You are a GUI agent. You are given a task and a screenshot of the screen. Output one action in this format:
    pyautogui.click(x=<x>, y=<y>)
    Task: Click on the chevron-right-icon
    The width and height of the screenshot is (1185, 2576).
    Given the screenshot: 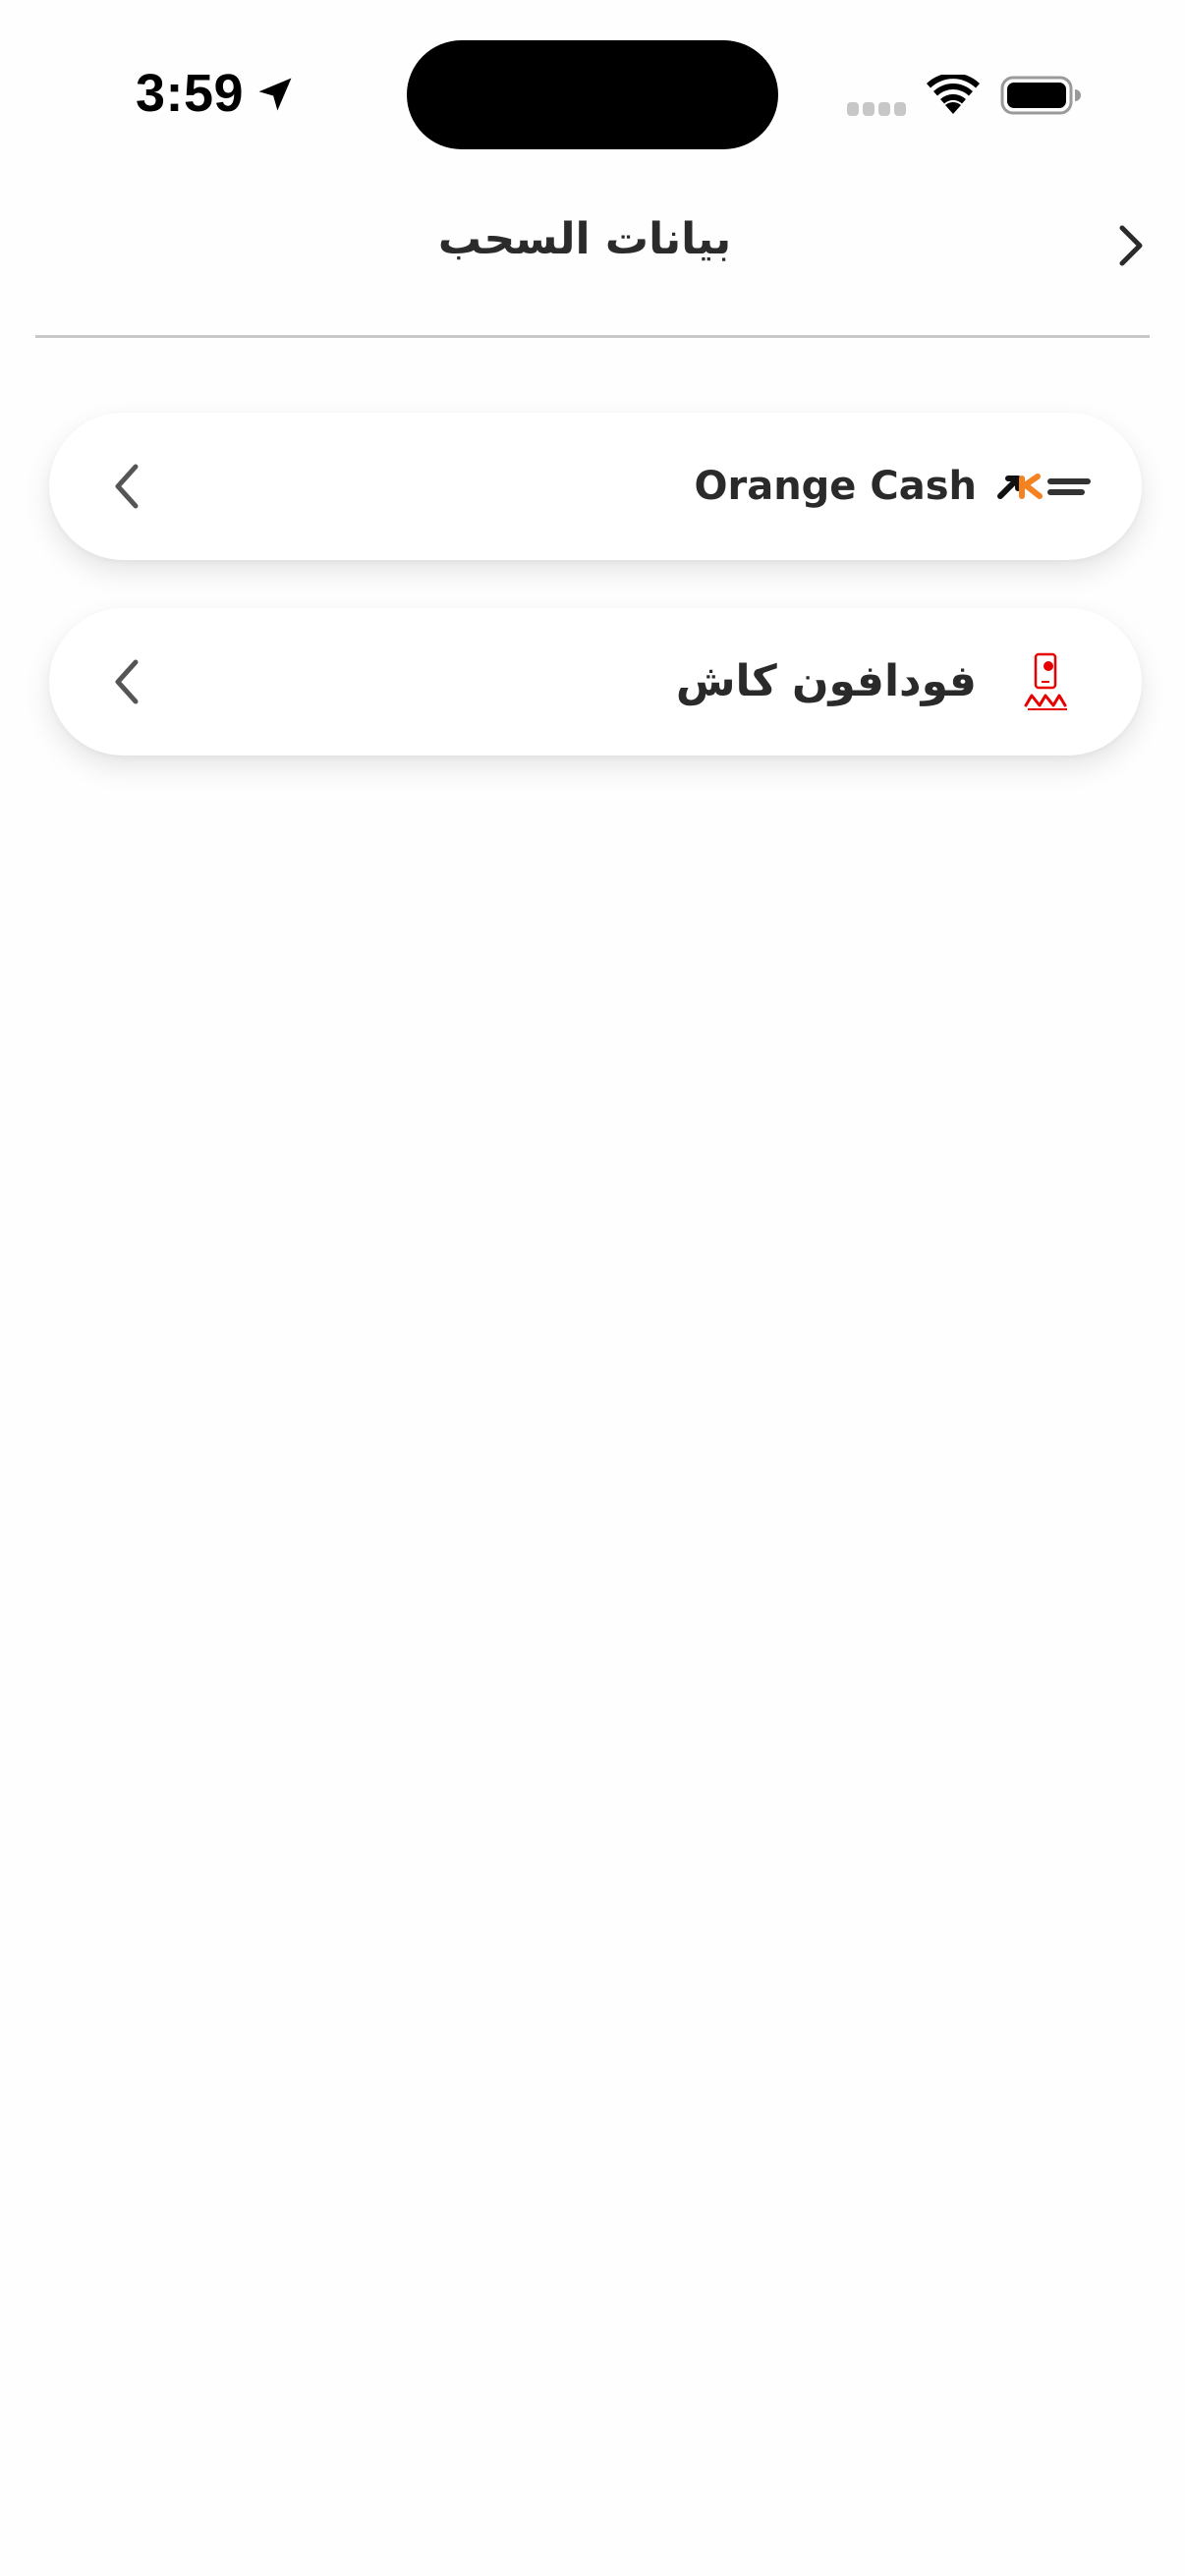 What is the action you would take?
    pyautogui.click(x=1131, y=245)
    